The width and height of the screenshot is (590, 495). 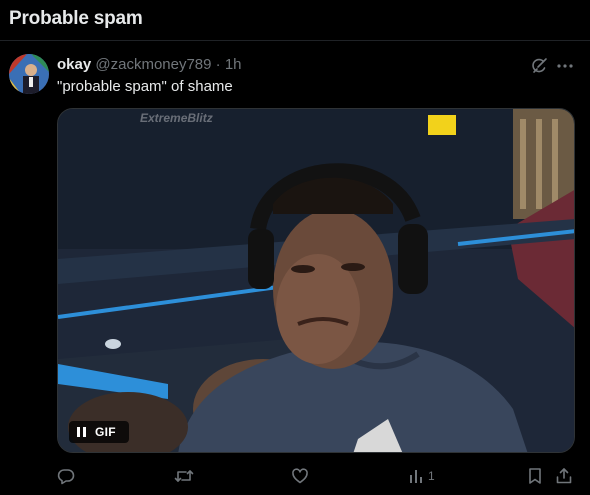 I want to click on reply-button, so click(x=66, y=476).